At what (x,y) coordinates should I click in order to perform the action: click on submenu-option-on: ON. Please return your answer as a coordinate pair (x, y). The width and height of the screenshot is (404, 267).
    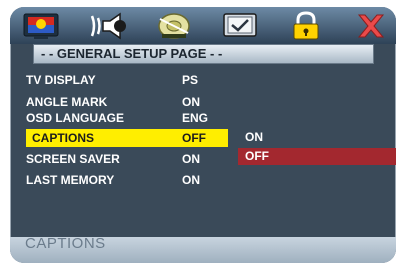
    Looking at the image, I should click on (317, 137).